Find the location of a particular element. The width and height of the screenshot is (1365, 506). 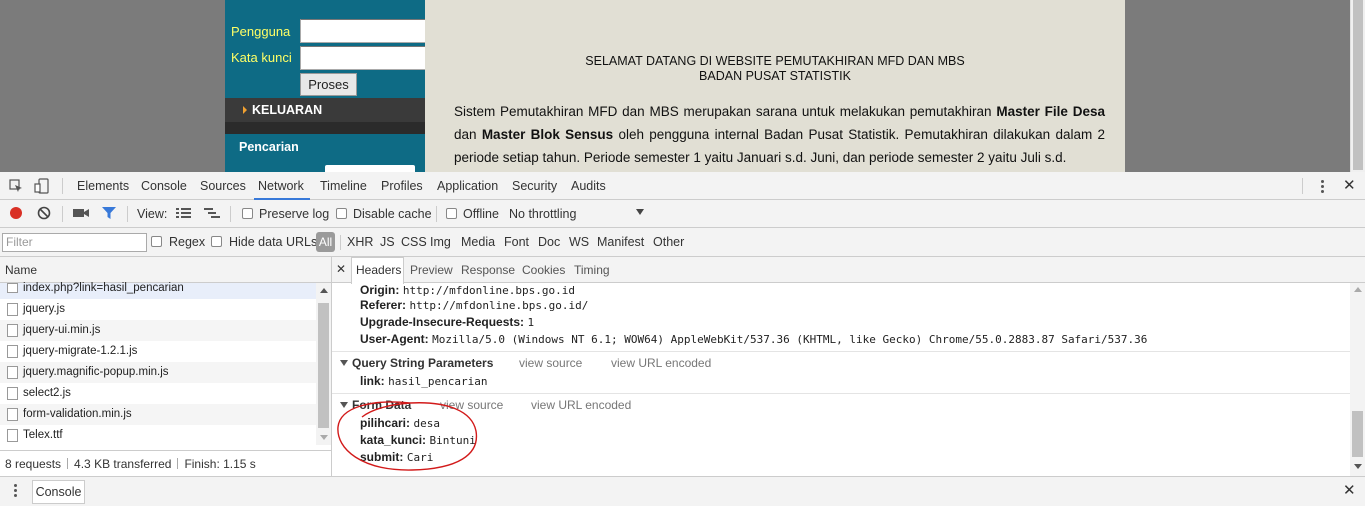

hide-data-urls-label: Hide data URLs is located at coordinates (273, 242).